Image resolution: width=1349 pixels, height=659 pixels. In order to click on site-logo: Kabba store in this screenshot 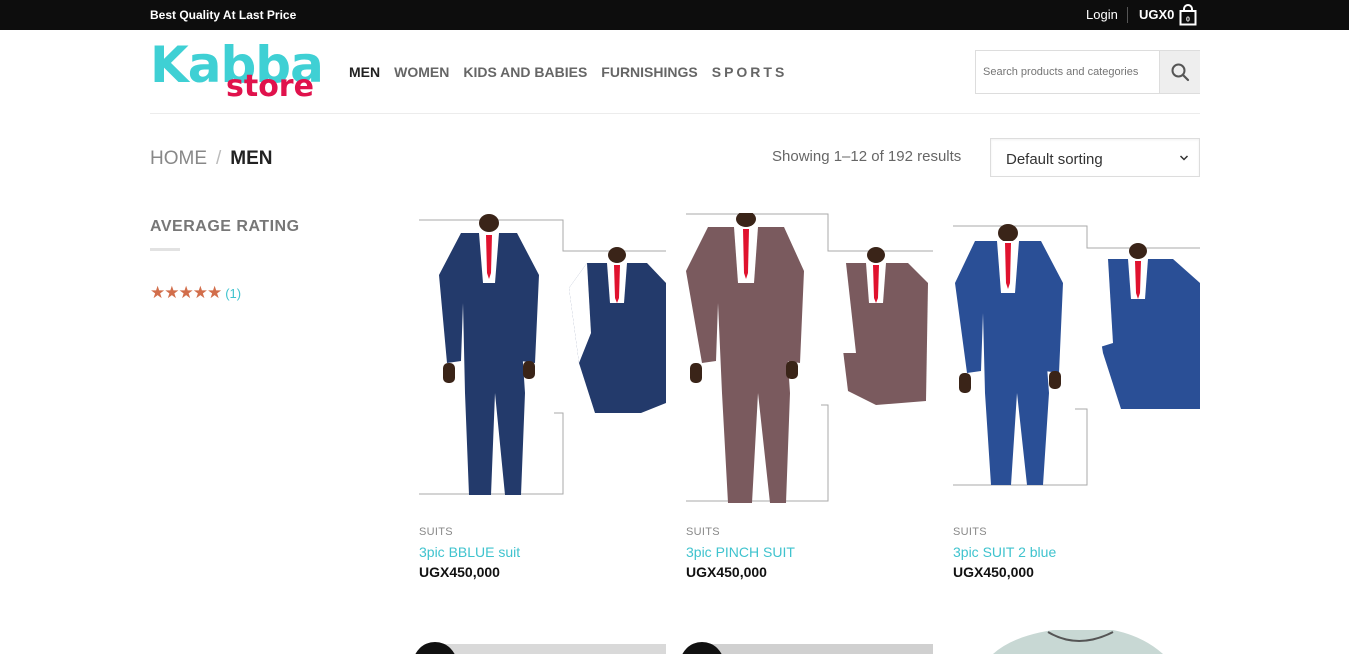, I will do `click(237, 71)`.